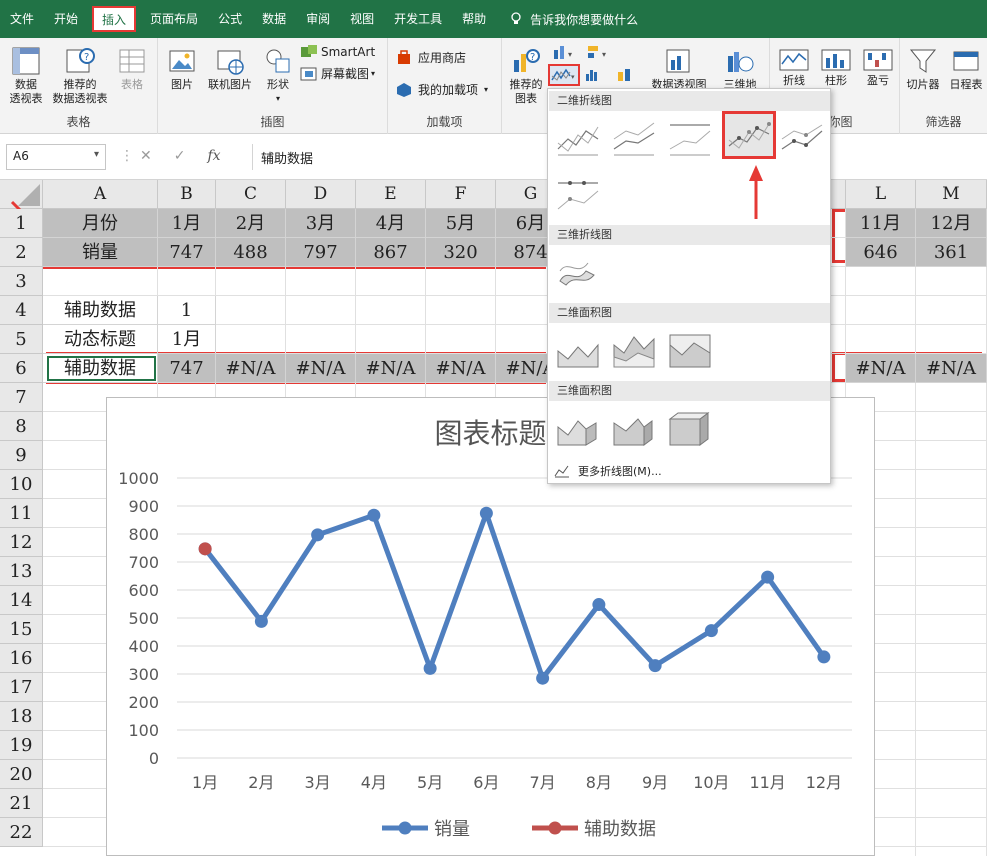 This screenshot has width=987, height=856. I want to click on stacked-area-thumb-icon, so click(634, 351).